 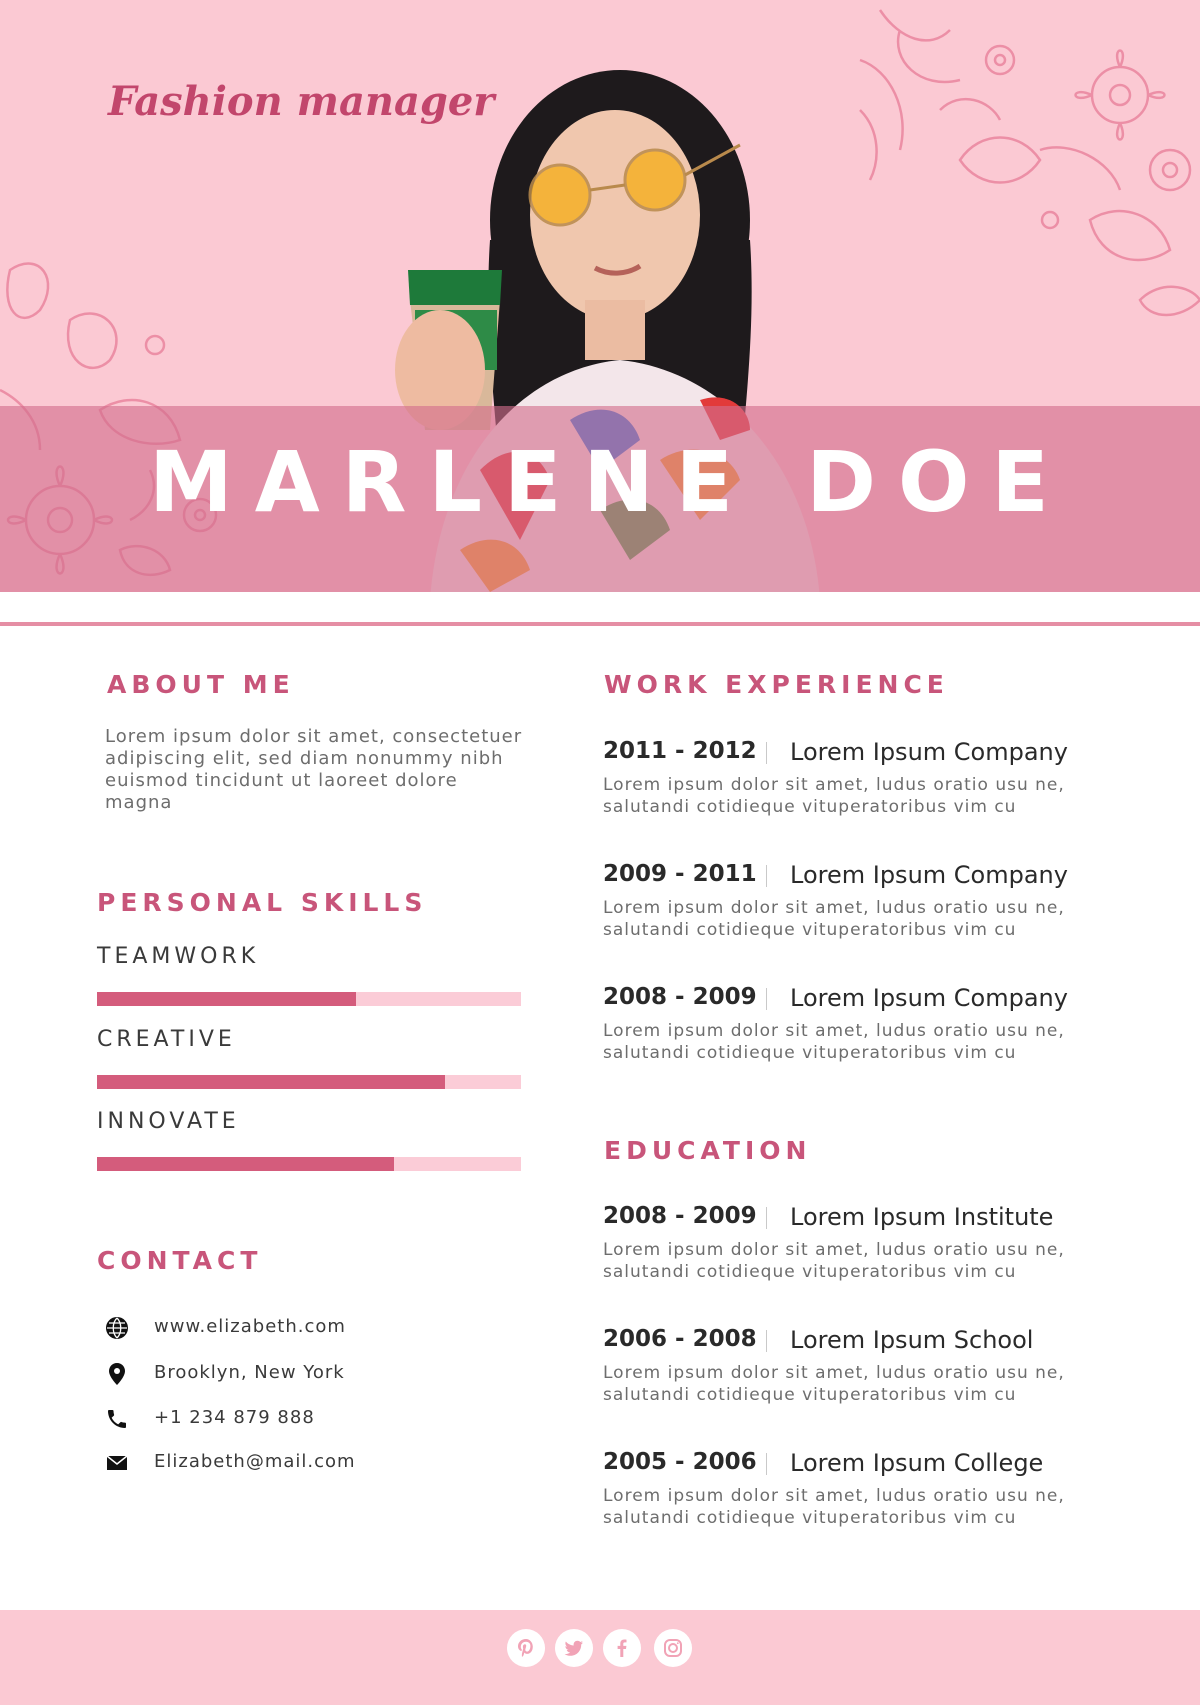 What do you see at coordinates (610, 482) in the screenshot?
I see `candidate-name: MARLENE DOE` at bounding box center [610, 482].